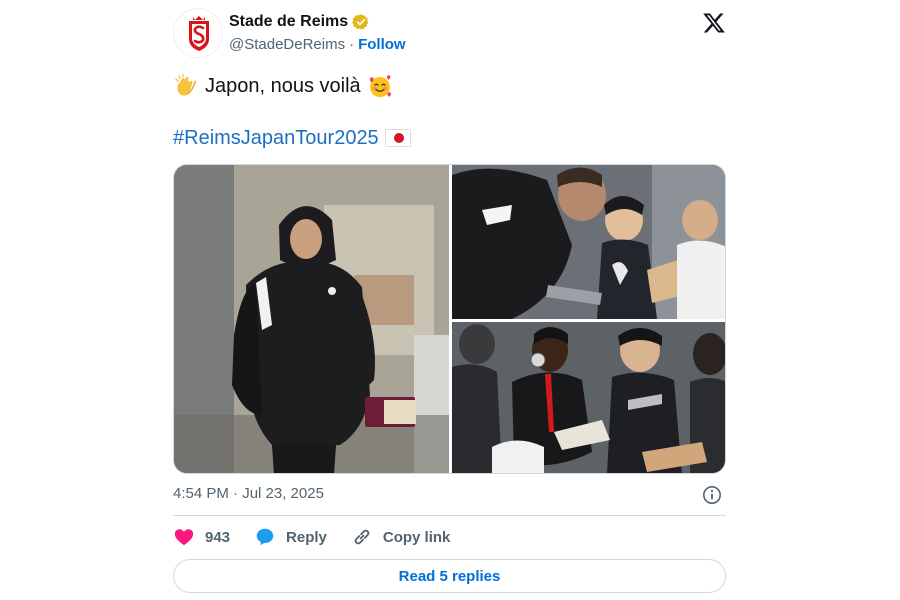  Describe the element at coordinates (449, 33) in the screenshot. I see `tweet-header: Stade de Reims @StadeDeReims · Follow` at that location.